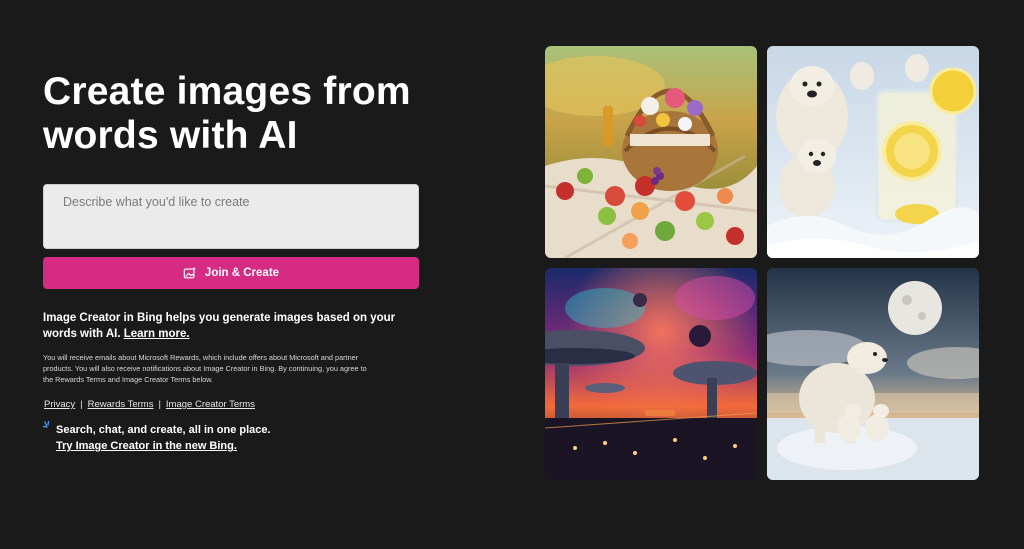 The width and height of the screenshot is (1024, 549). I want to click on picnic-basket-image, so click(651, 152).